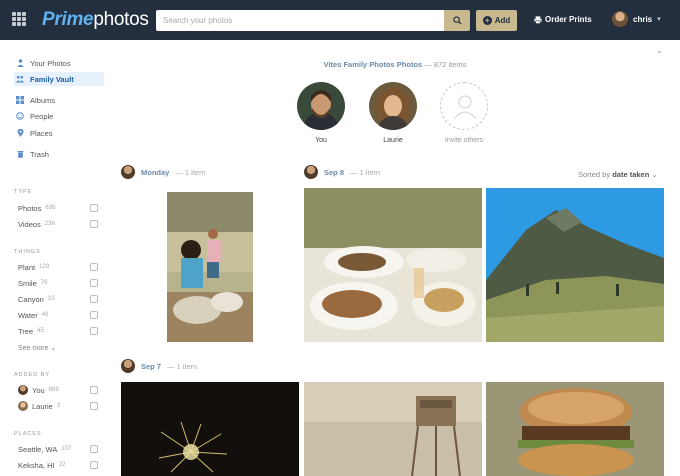 The width and height of the screenshot is (680, 476). I want to click on filter-place-keksha: Keksha, HI 22, so click(58, 465).